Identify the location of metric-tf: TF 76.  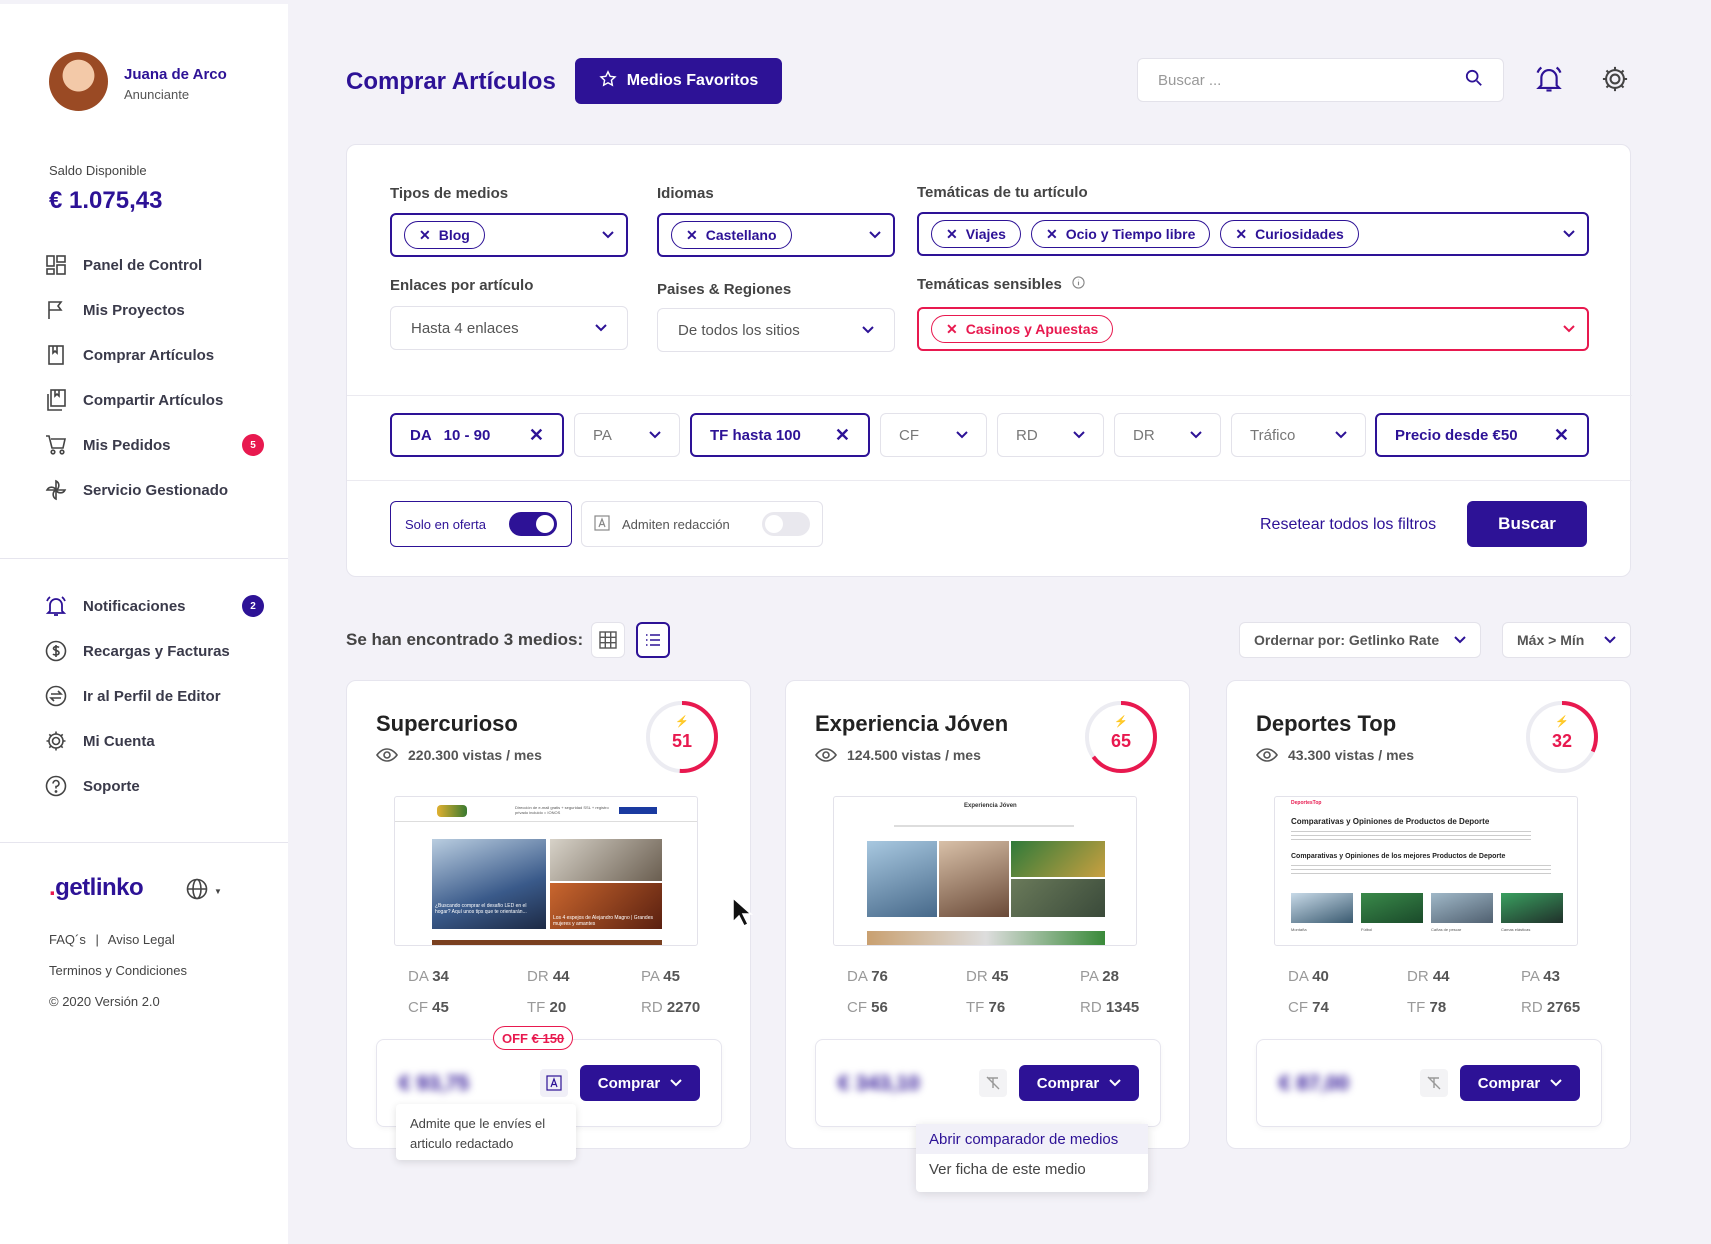
(986, 1007).